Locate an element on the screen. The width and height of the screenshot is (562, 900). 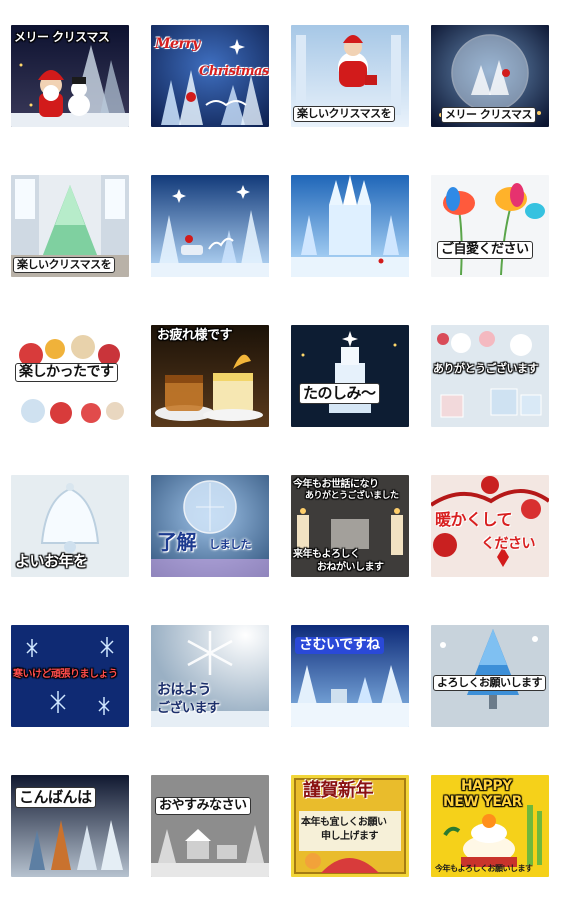
sticker-caption: 楽しかったです is located at coordinates (66, 373).